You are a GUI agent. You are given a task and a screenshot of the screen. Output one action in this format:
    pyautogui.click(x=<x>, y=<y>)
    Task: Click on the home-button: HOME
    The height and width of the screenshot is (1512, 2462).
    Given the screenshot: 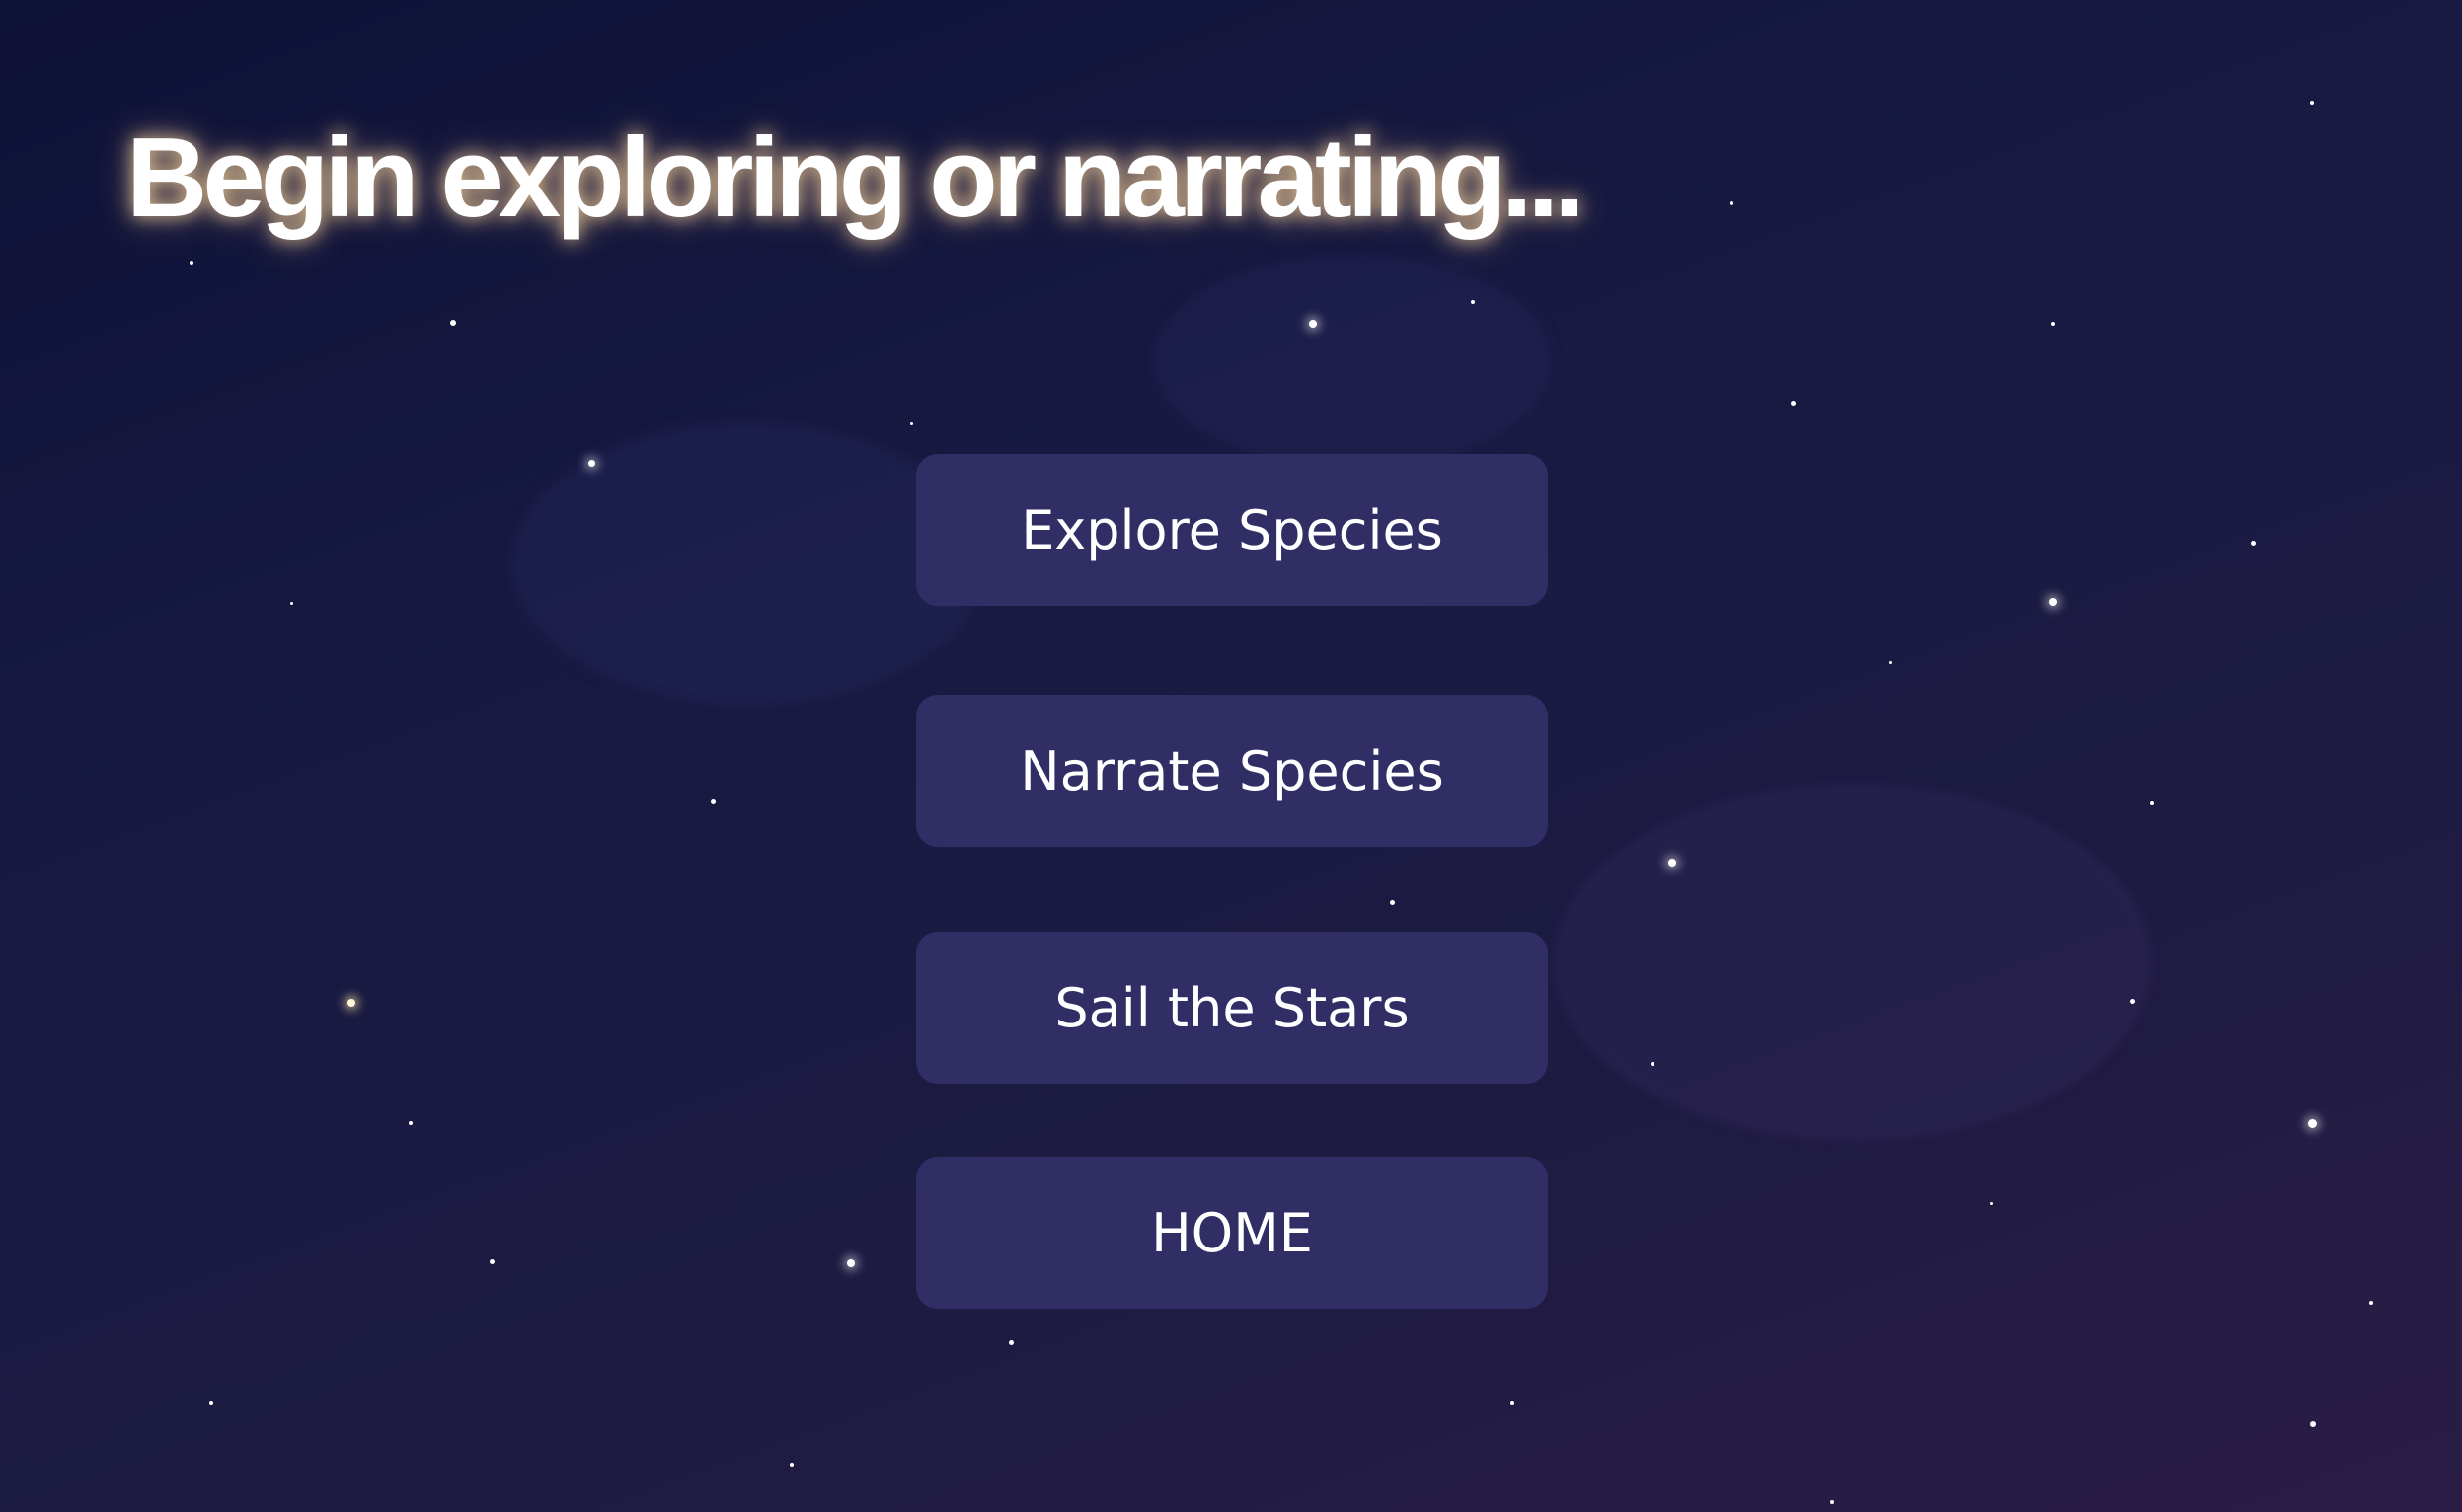 What is the action you would take?
    pyautogui.click(x=1232, y=1233)
    